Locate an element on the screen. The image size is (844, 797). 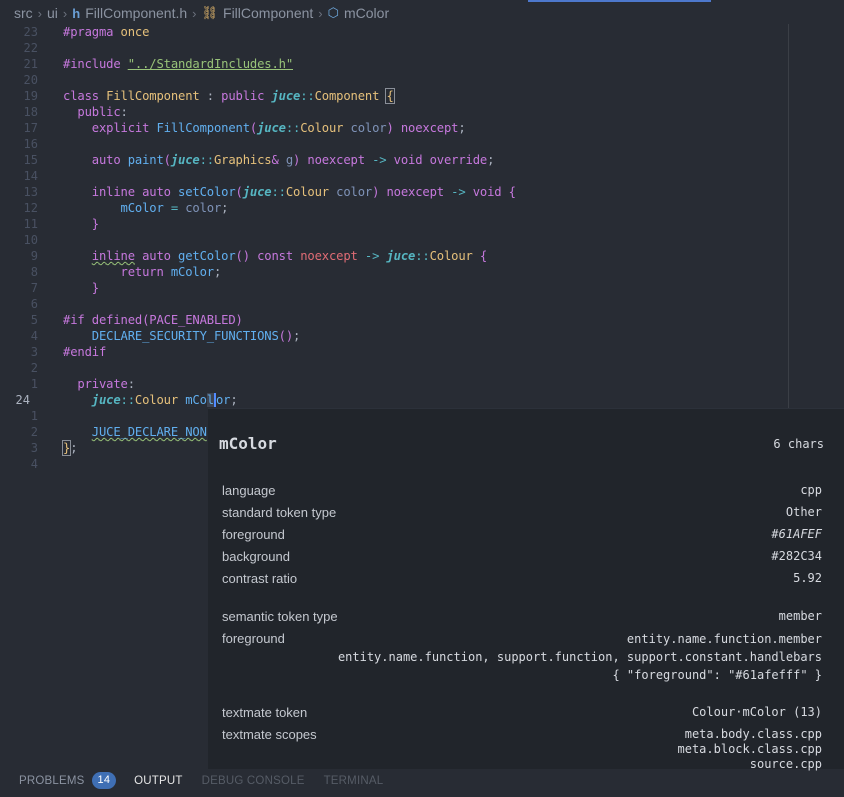
hover-key: textmate token is located at coordinates (265, 712).